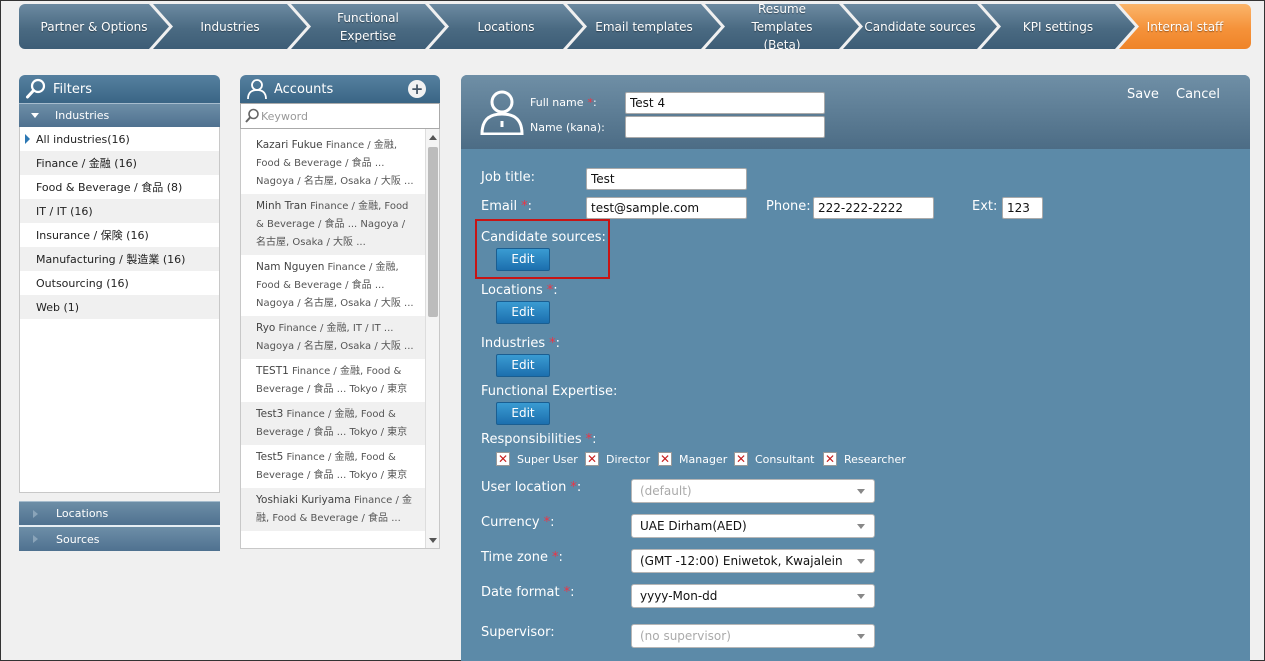  Describe the element at coordinates (788, 206) in the screenshot. I see `phone-label: Phone:` at that location.